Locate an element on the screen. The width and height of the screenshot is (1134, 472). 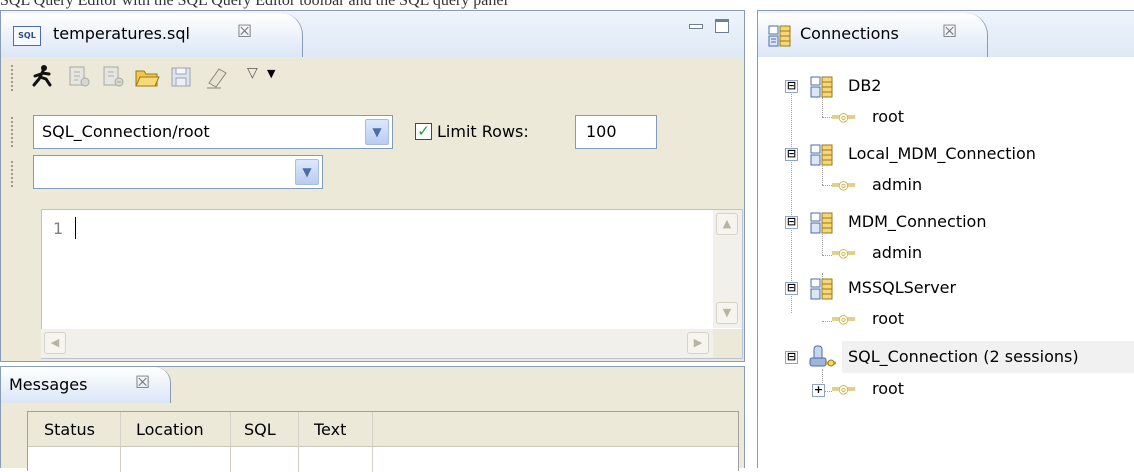
scroll-right-icon: ▶ is located at coordinates (698, 343).